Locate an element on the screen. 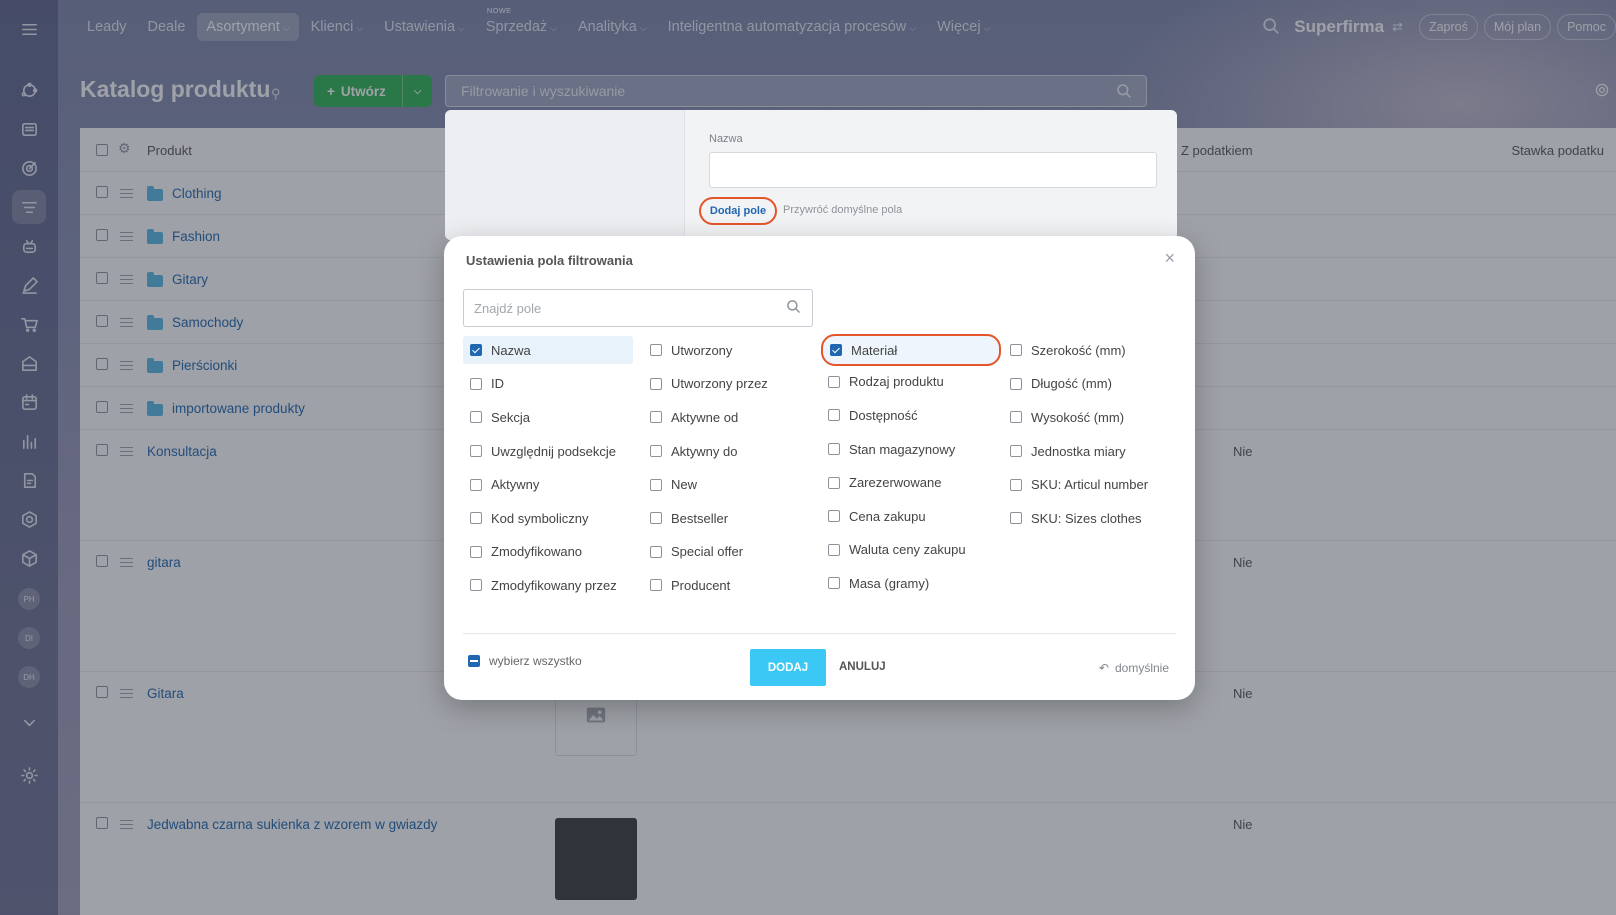 The height and width of the screenshot is (915, 1616). add-field-button: Dodaj pole is located at coordinates (738, 211).